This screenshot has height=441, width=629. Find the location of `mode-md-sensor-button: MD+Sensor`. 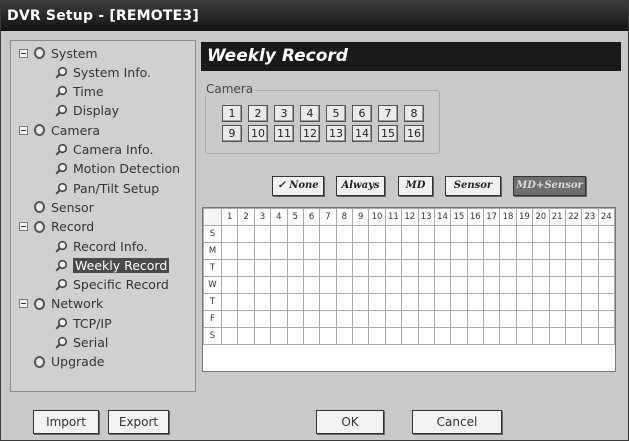

mode-md-sensor-button: MD+Sensor is located at coordinates (549, 186).